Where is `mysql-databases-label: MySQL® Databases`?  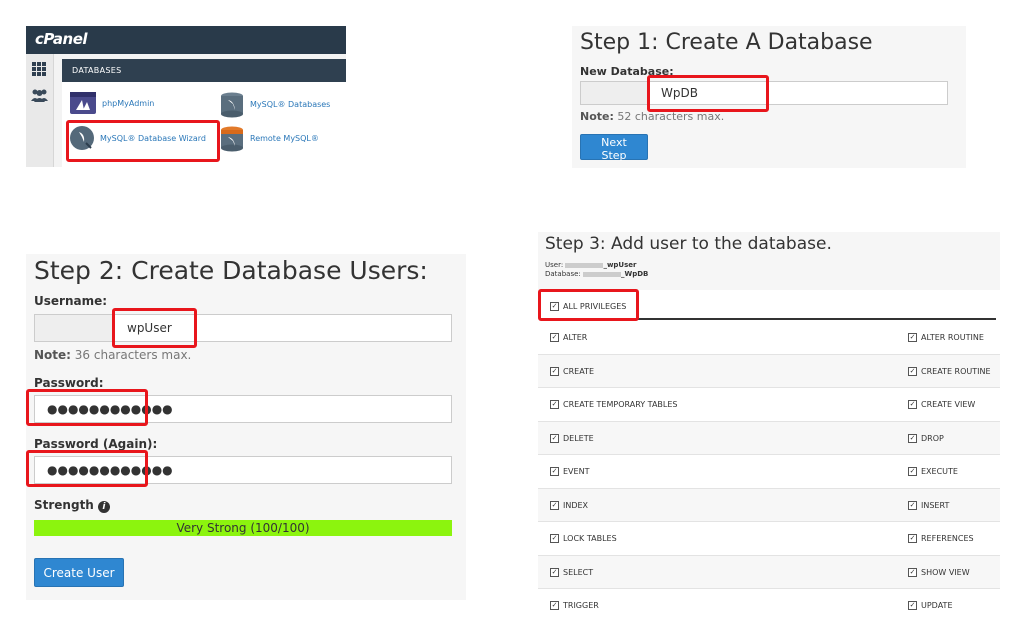
mysql-databases-label: MySQL® Databases is located at coordinates (290, 104).